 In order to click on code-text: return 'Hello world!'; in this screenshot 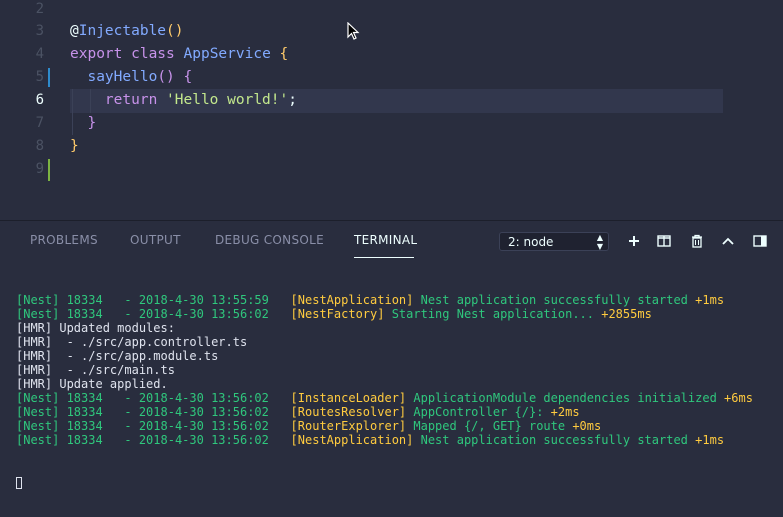, I will do `click(183, 100)`.